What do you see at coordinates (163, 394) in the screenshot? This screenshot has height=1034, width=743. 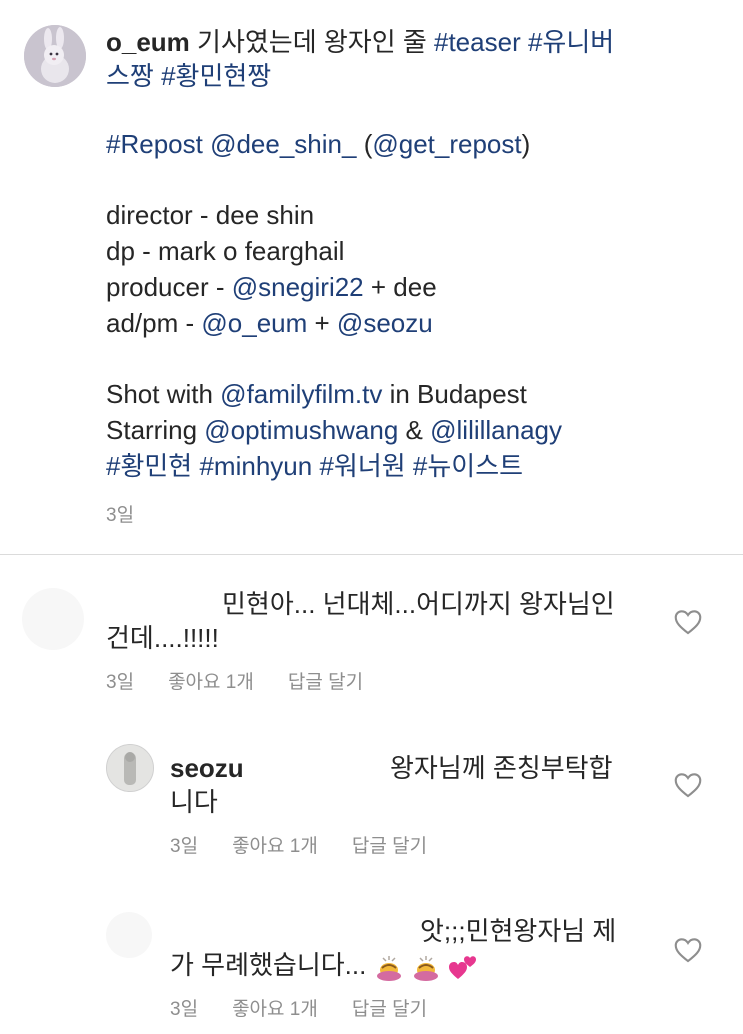 I see `shot-prefix: Shot with` at bounding box center [163, 394].